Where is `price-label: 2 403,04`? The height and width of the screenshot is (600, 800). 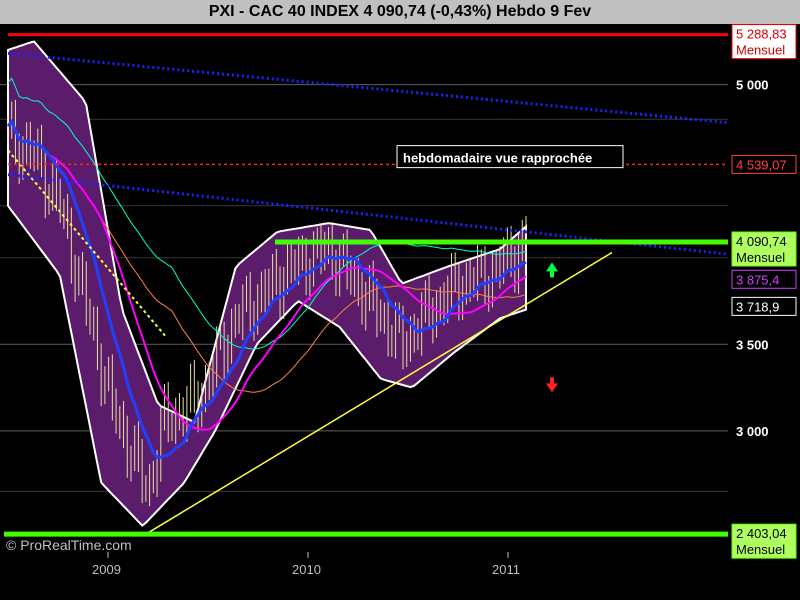 price-label: 2 403,04 is located at coordinates (761, 533).